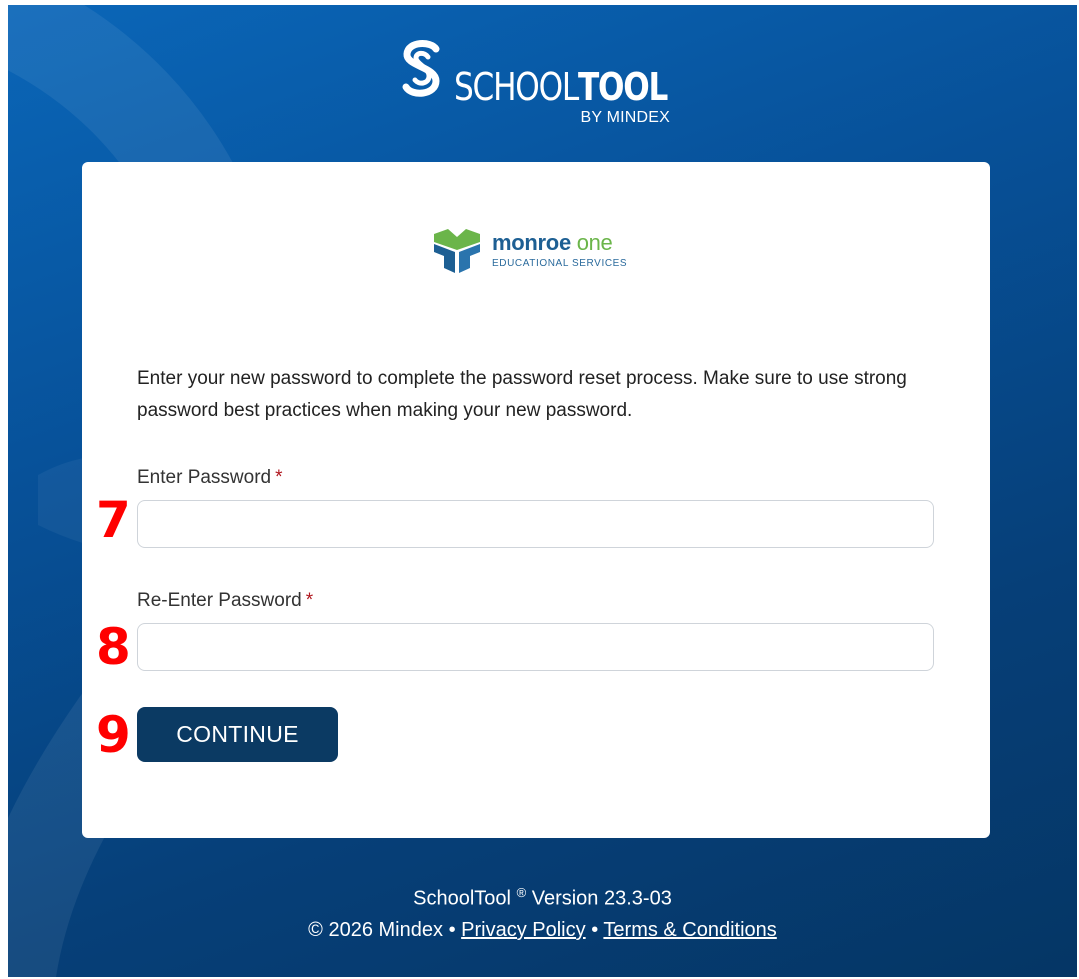 This screenshot has height=979, width=1079. Describe the element at coordinates (375, 930) in the screenshot. I see `copyright-text: © 2026 Mindex` at that location.